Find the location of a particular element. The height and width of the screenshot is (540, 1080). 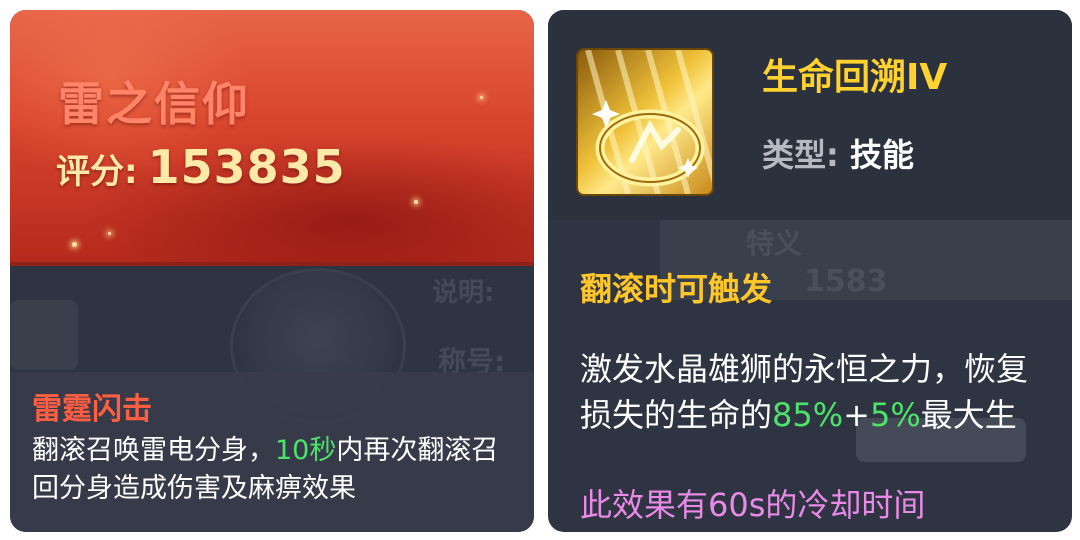

effect-text: 最大生 is located at coordinates (968, 415).